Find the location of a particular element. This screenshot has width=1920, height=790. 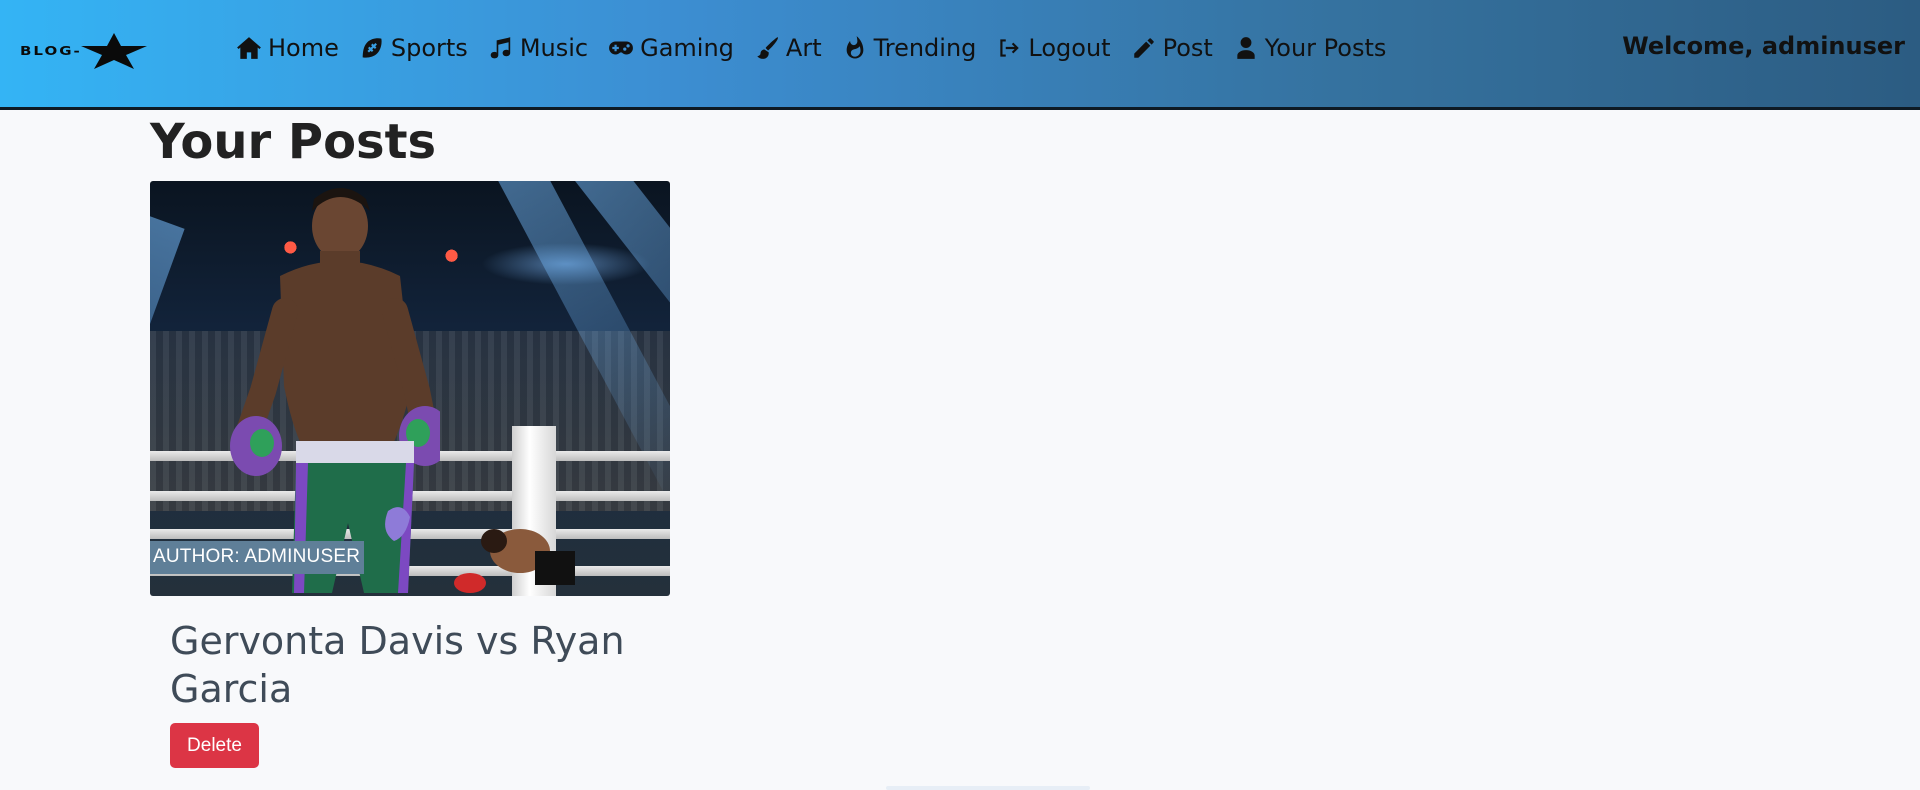

opponent-figure is located at coordinates (514, 561).